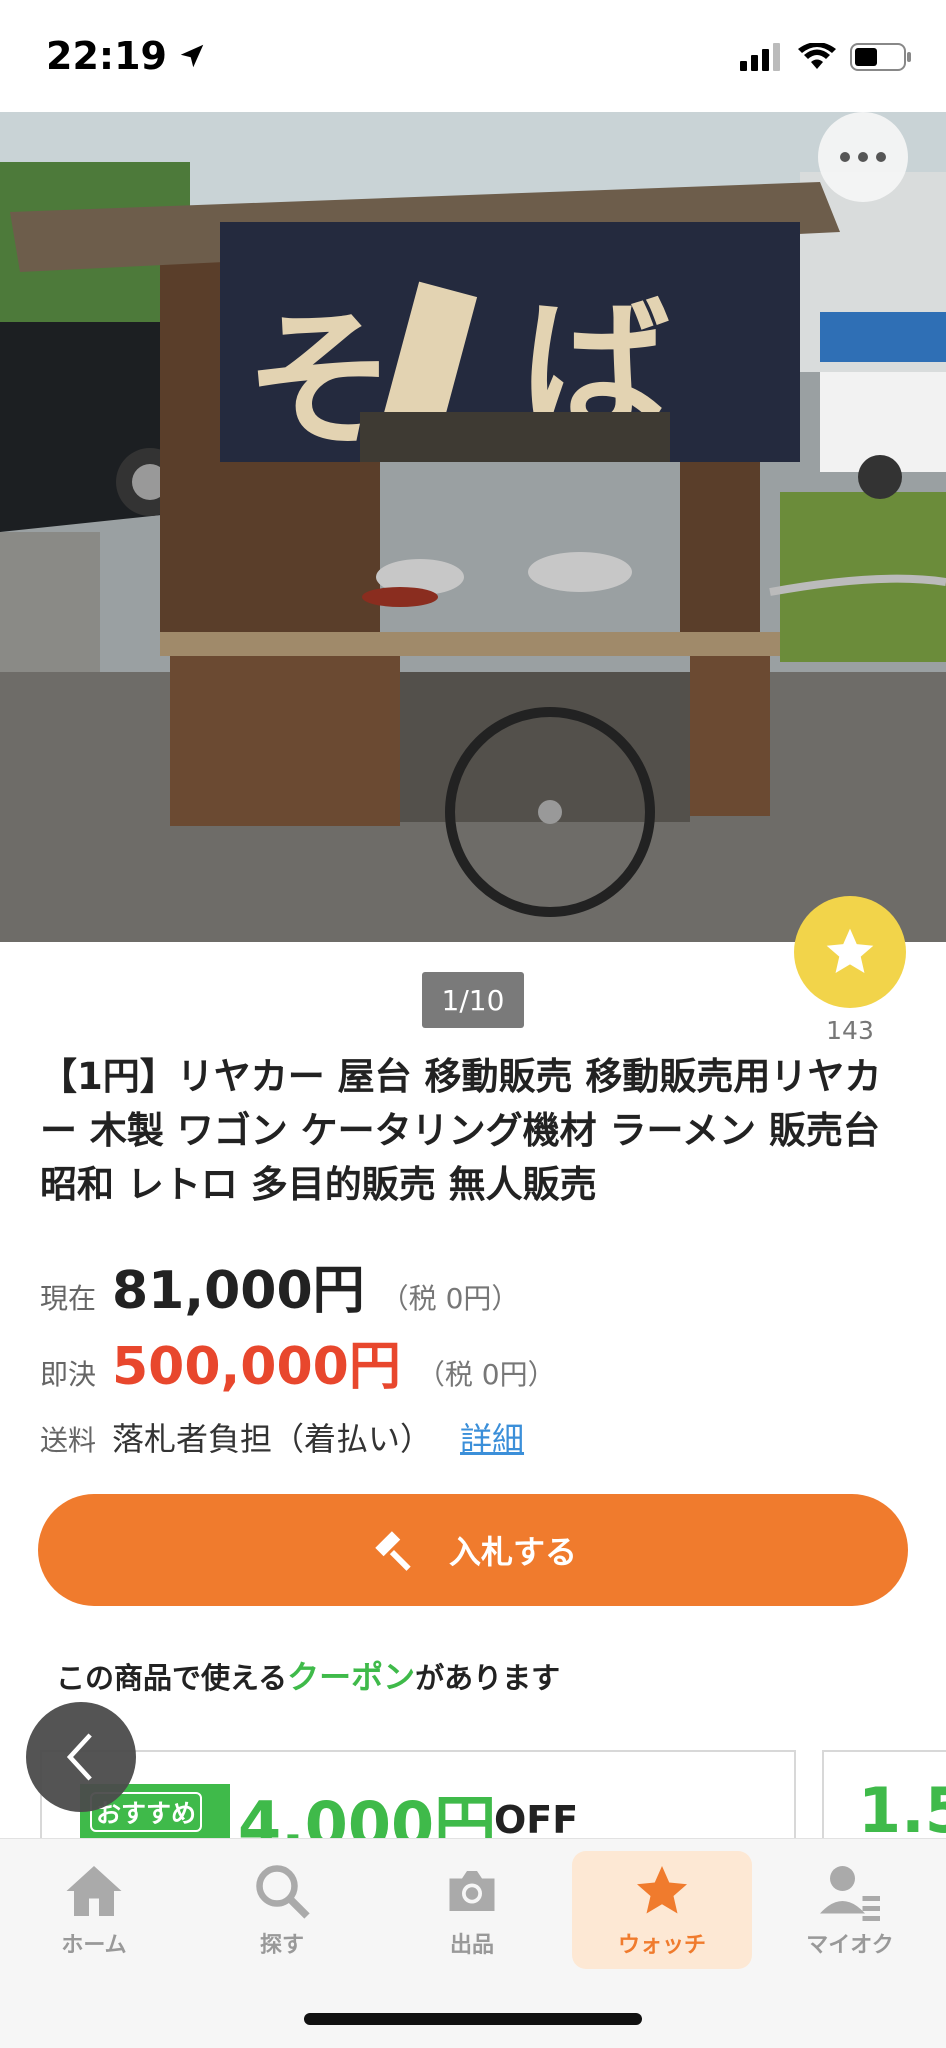  What do you see at coordinates (473, 56) in the screenshot?
I see `status-bar: 22:19` at bounding box center [473, 56].